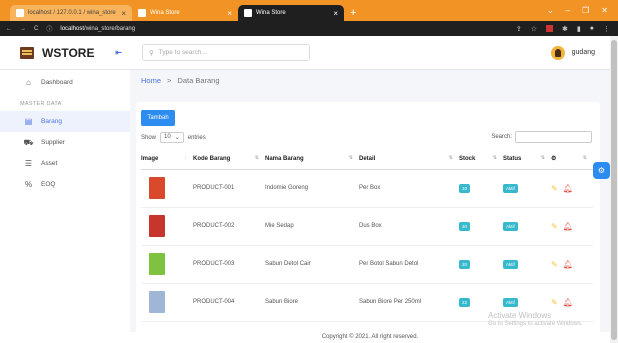 This screenshot has height=343, width=618. Describe the element at coordinates (312, 226) in the screenshot. I see `product-name: Mie Sedap` at that location.